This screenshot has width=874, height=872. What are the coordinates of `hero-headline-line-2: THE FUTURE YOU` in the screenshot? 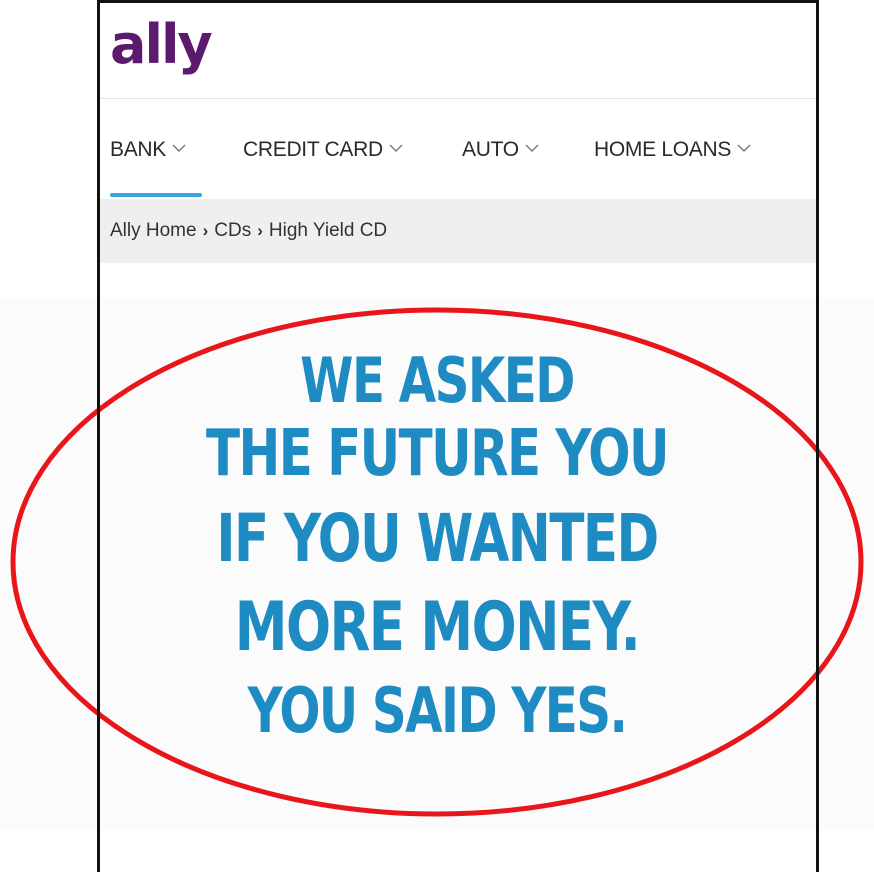 It's located at (438, 454).